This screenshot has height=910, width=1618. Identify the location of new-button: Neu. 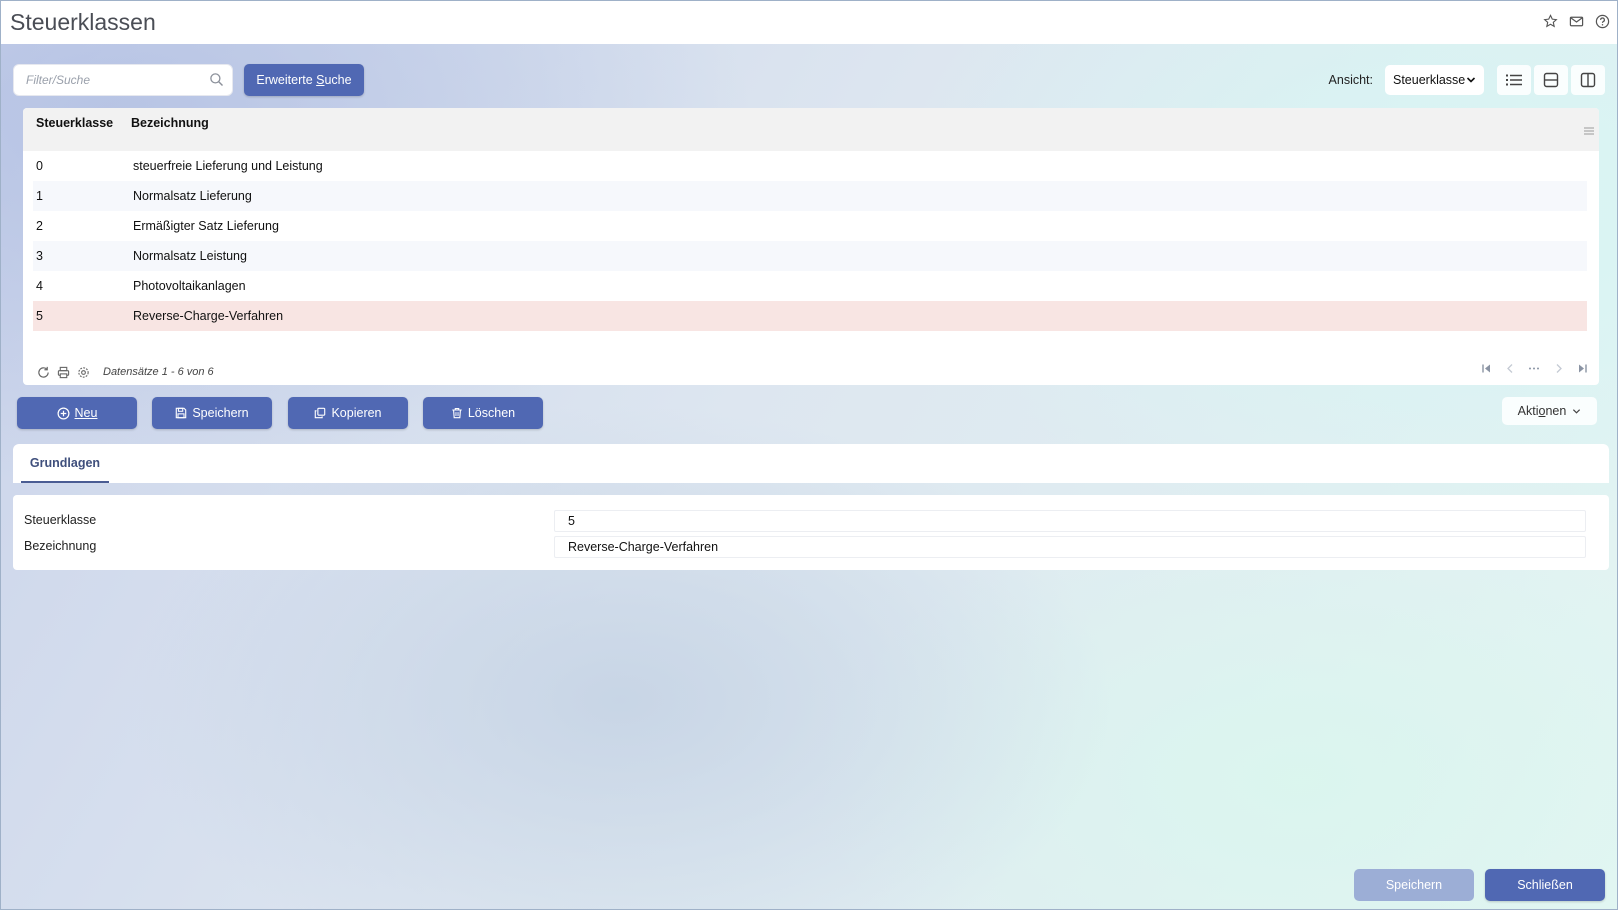
(77, 413).